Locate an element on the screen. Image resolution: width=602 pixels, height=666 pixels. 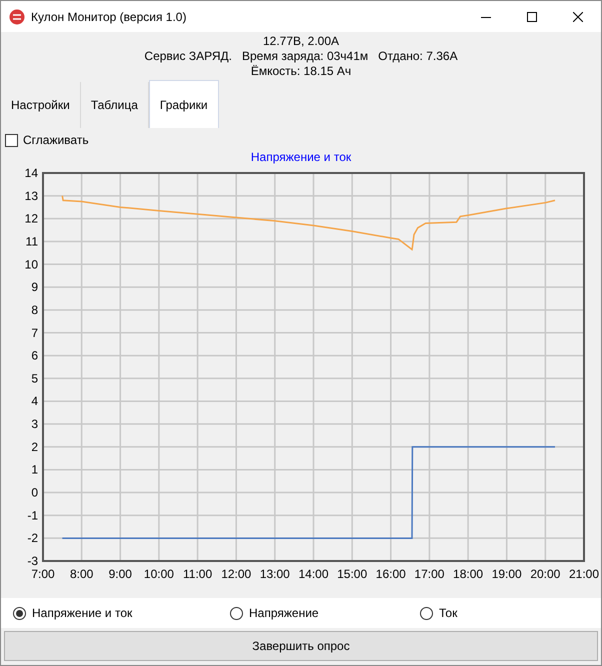
status-text: Отдано: 7.36А is located at coordinates (418, 56).